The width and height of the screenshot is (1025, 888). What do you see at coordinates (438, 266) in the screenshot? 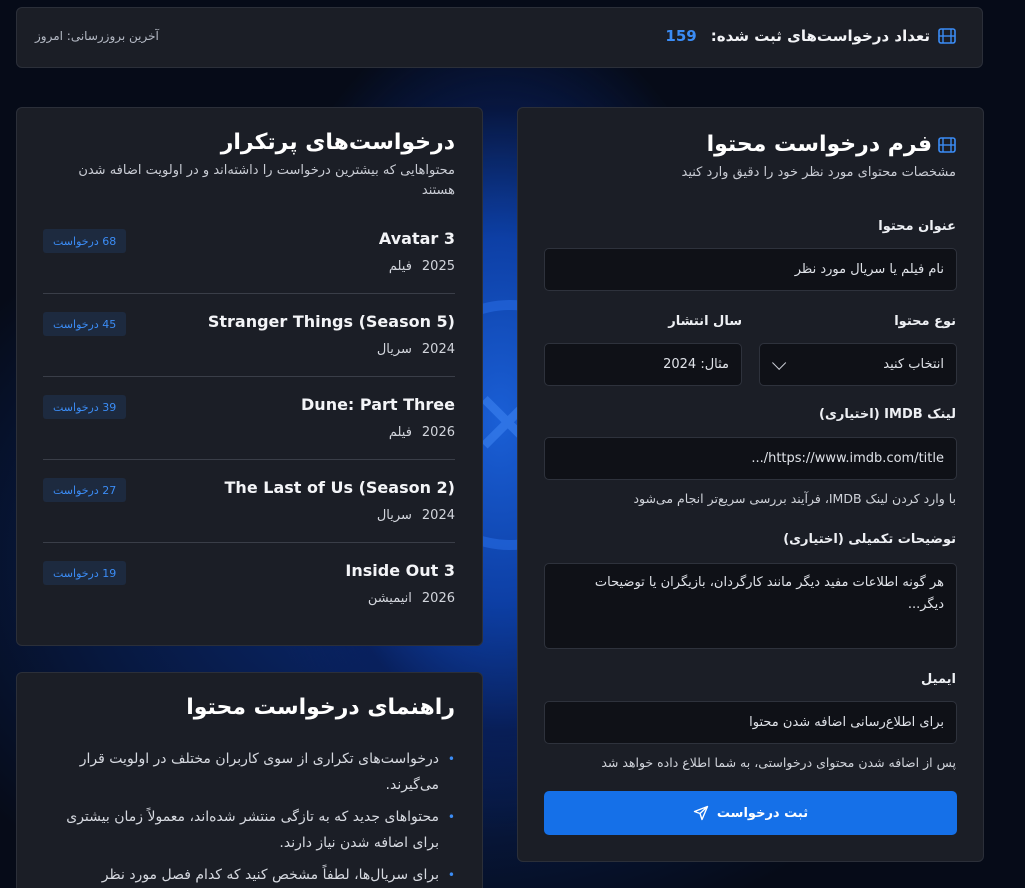
I see `item-year: 2025` at bounding box center [438, 266].